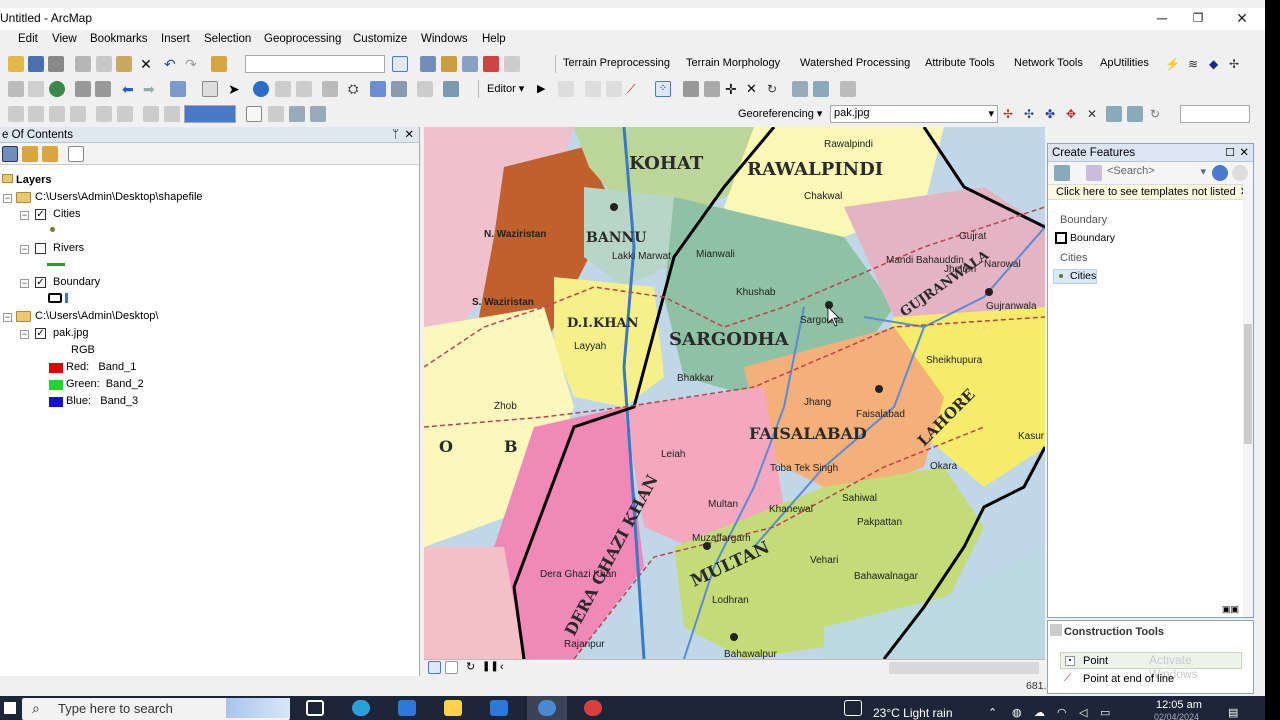 The width and height of the screenshot is (1280, 720). What do you see at coordinates (76, 154) in the screenshot?
I see `list-by-selection-icon` at bounding box center [76, 154].